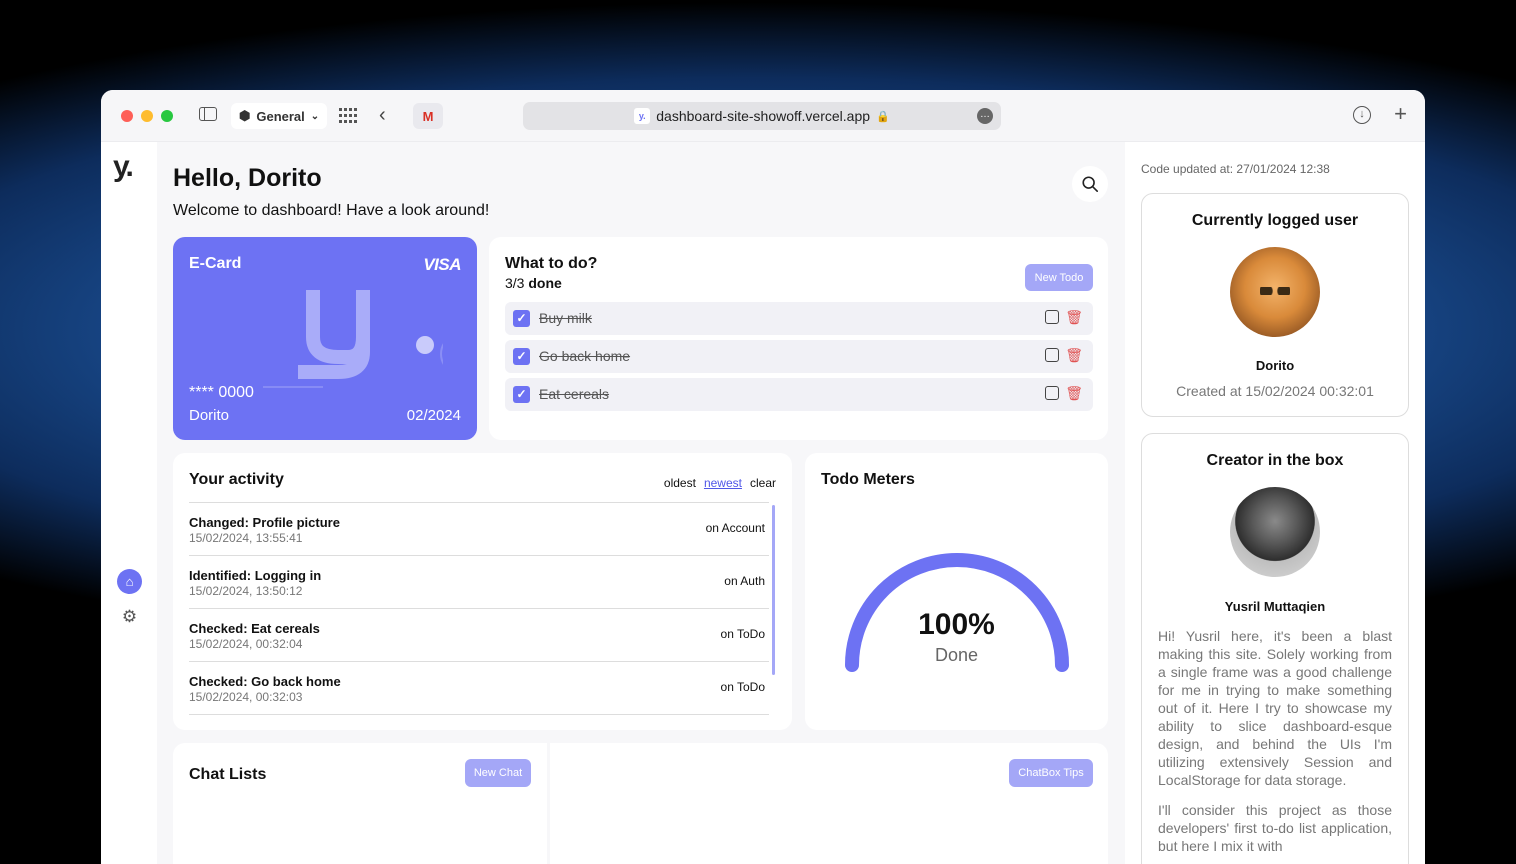  What do you see at coordinates (1275, 365) in the screenshot?
I see `user-name: Dorito` at bounding box center [1275, 365].